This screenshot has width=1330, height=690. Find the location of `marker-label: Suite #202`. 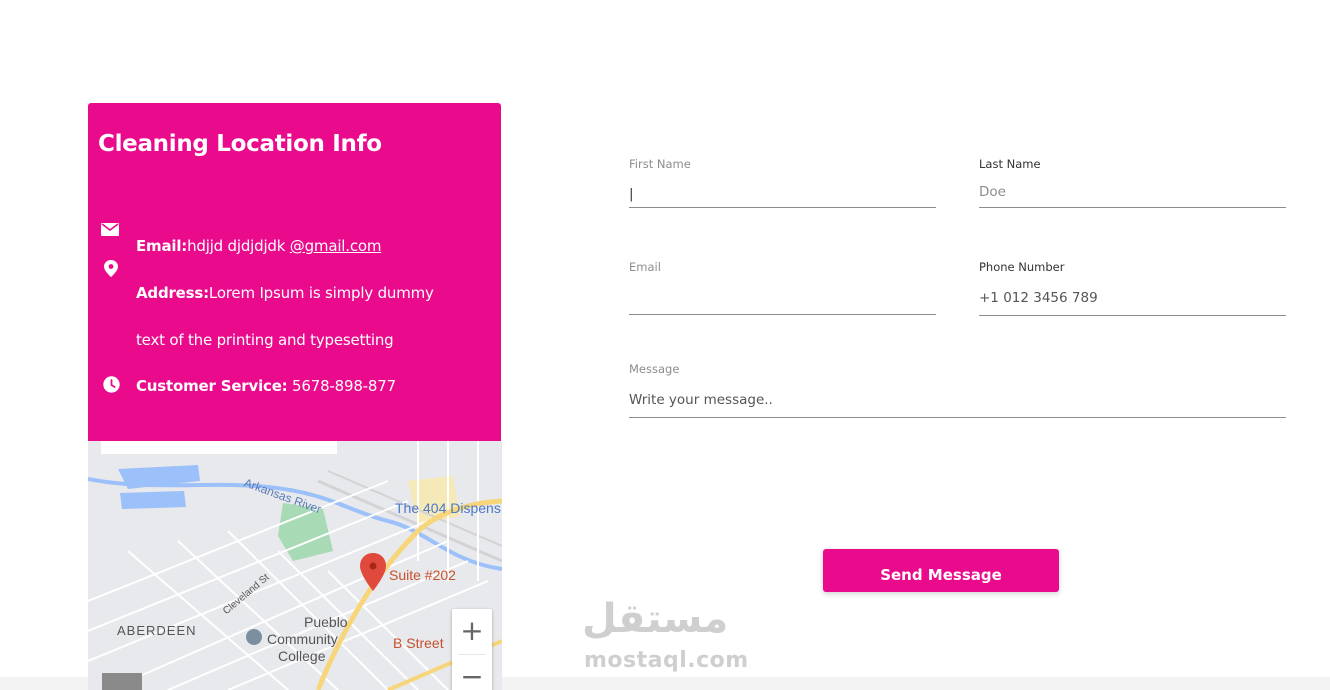

marker-label: Suite #202 is located at coordinates (422, 575).